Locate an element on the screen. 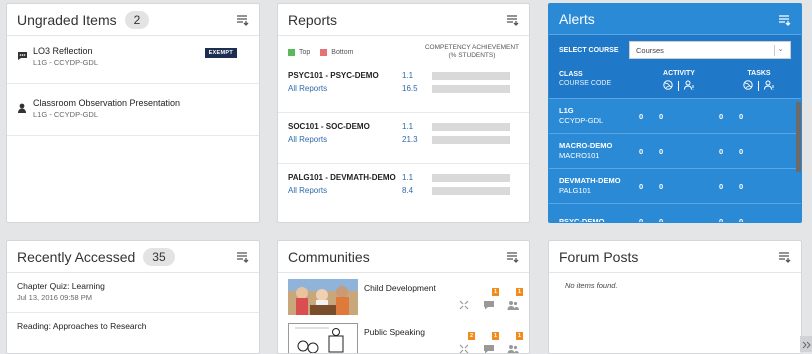 Image resolution: width=812 pixels, height=354 pixels. reports-menu-icon is located at coordinates (513, 19).